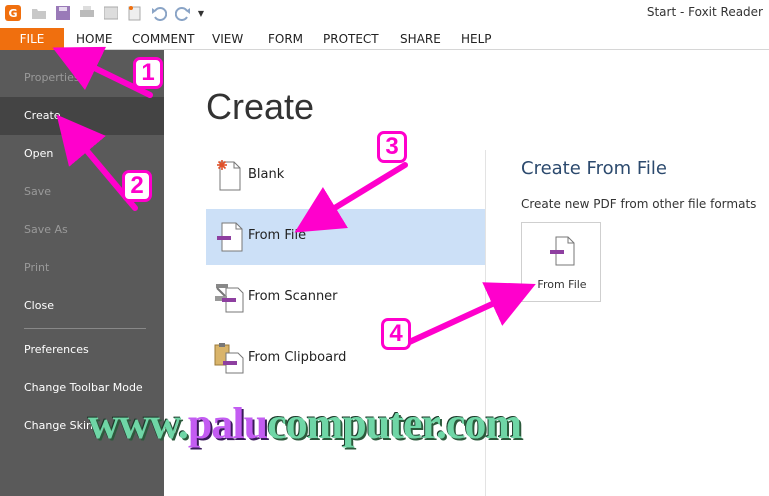  I want to click on tab-view: VIEW, so click(227, 39).